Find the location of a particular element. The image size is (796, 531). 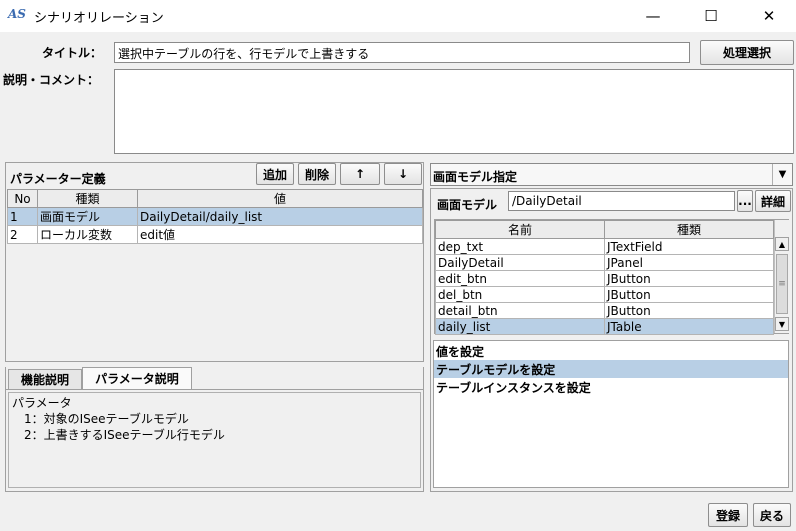

table-row: 1 画面モデル DailyDetail/daily_list is located at coordinates (215, 216).